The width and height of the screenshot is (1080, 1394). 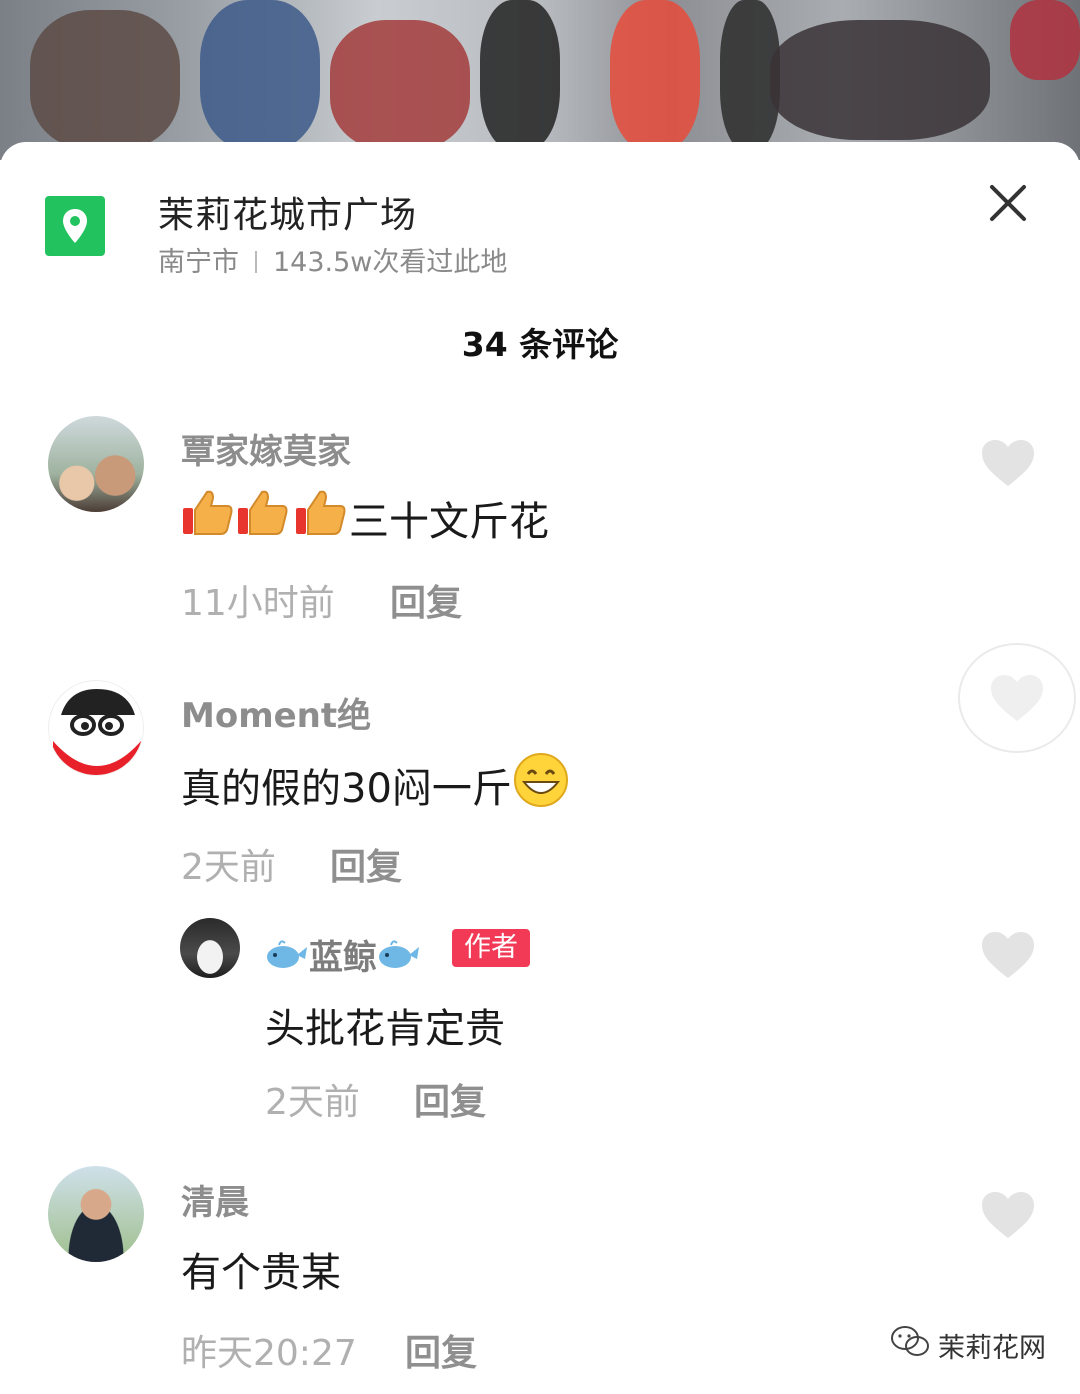 I want to click on reply-username: 蓝鲸, so click(x=343, y=955).